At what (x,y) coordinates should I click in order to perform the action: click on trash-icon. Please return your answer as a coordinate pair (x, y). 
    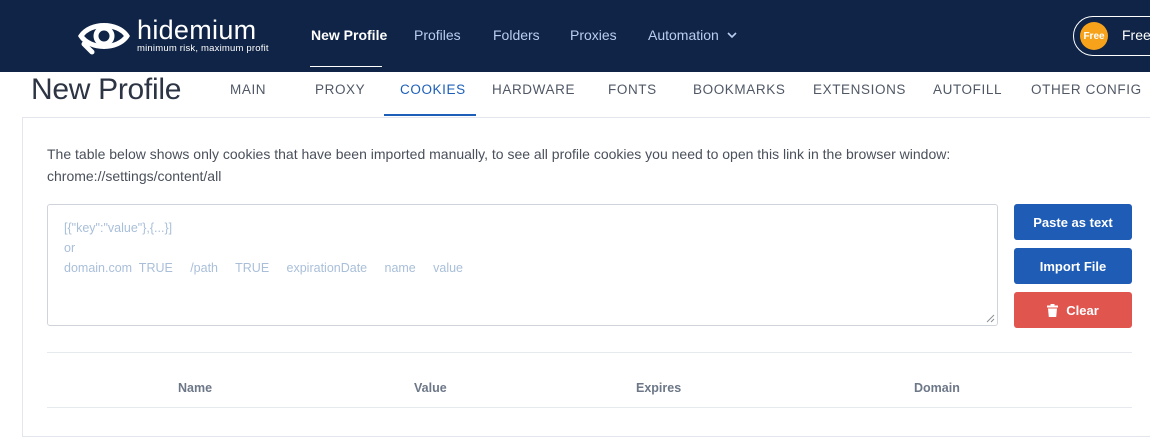
    Looking at the image, I should click on (1053, 310).